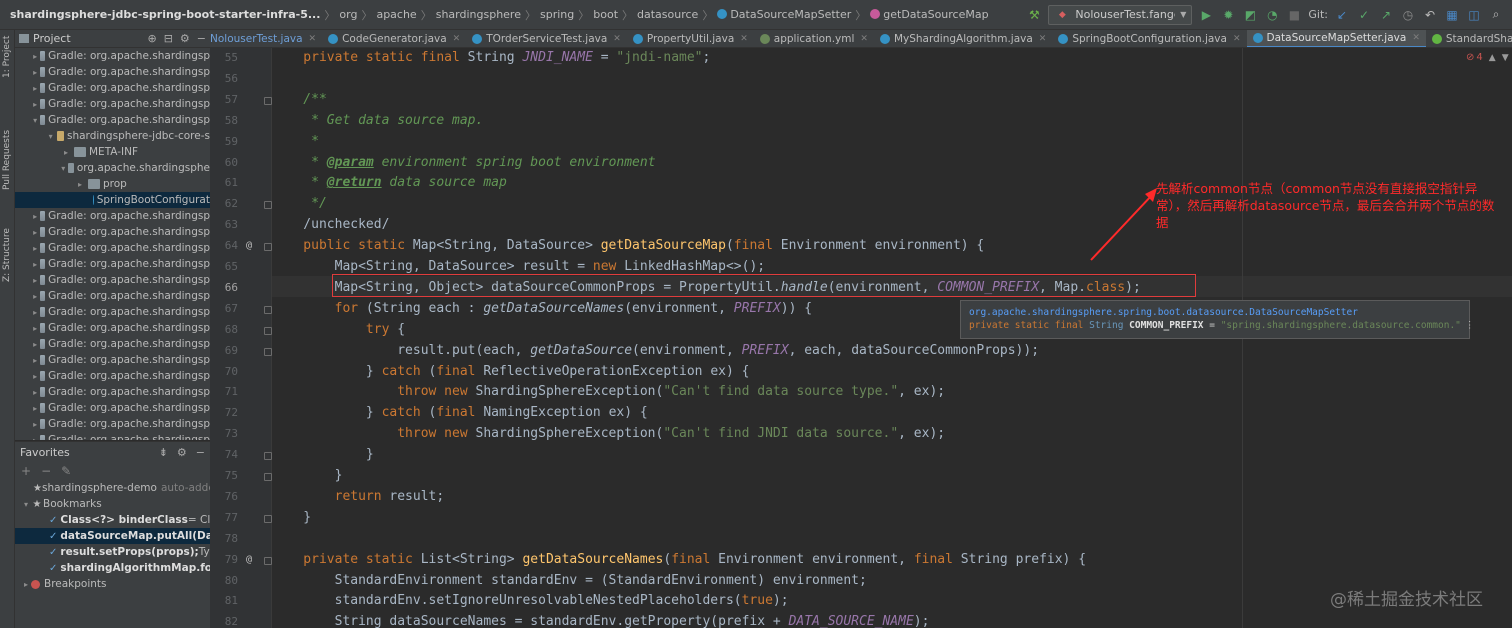 The image size is (1512, 628). What do you see at coordinates (112, 136) in the screenshot?
I see `tree-node: ▾ shardingsphere-jdbc-core-s` at bounding box center [112, 136].